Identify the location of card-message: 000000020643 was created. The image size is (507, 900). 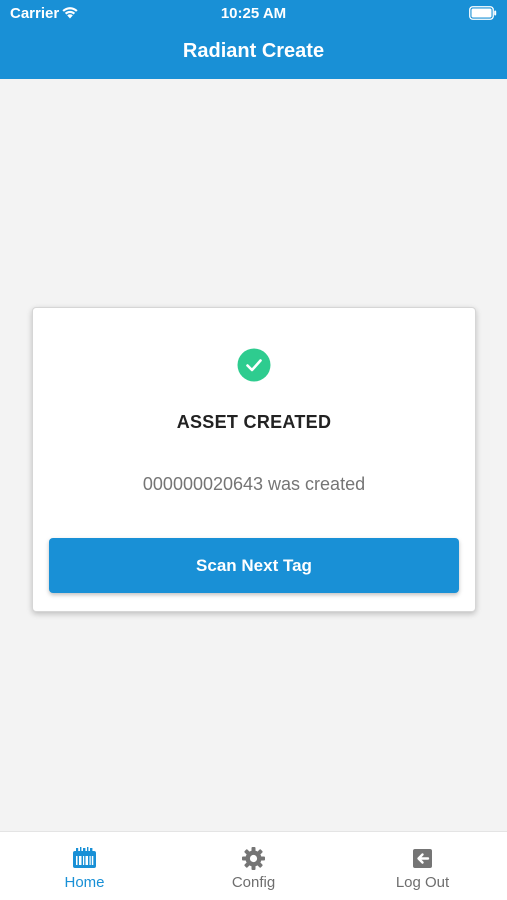
(254, 484).